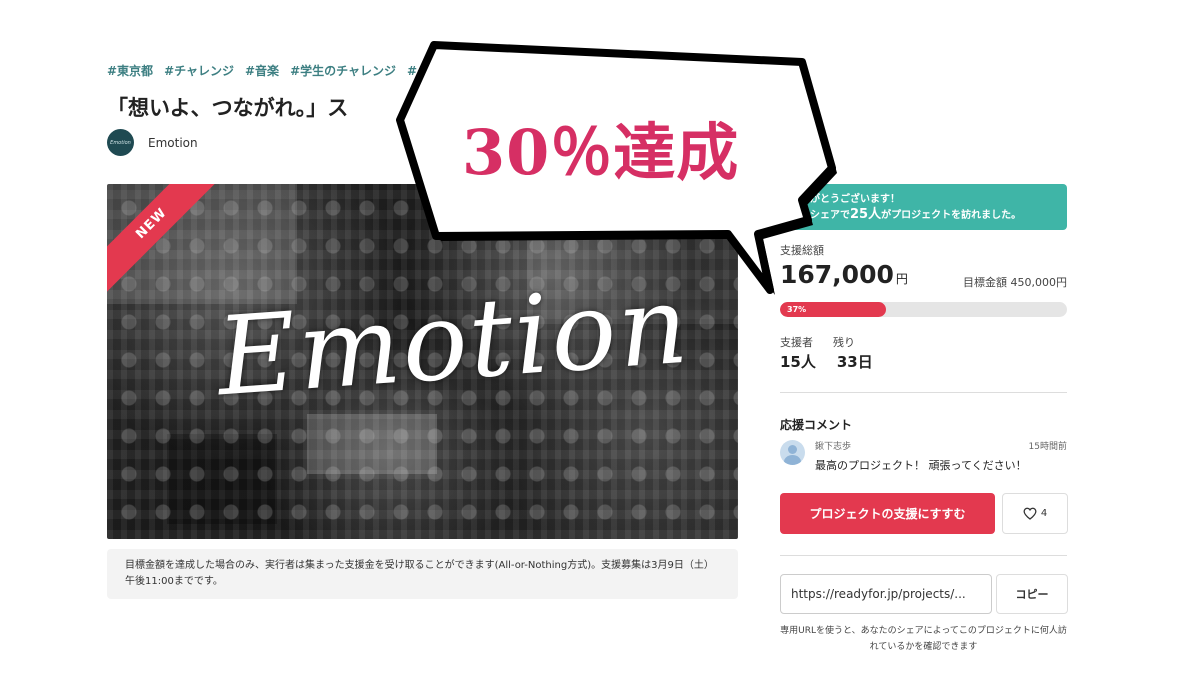  I want to click on comment-timestamp: 15時間前, so click(1047, 447).